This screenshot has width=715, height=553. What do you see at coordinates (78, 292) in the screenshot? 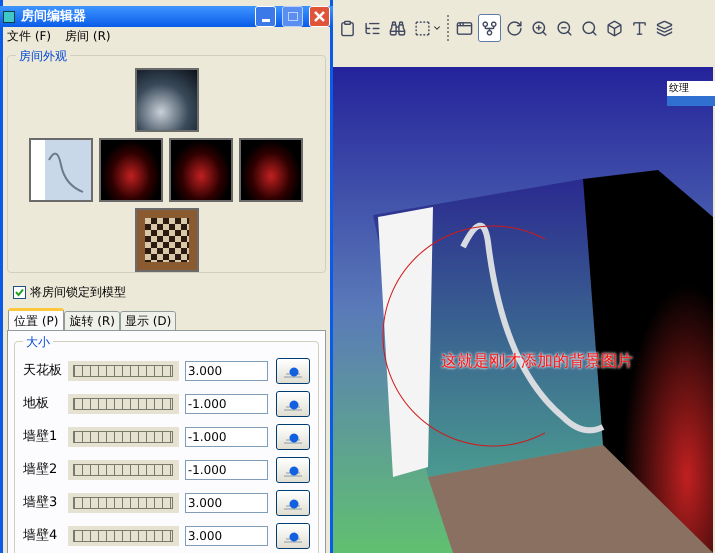
I see `checkbox-label: 将房间锁定到模型` at bounding box center [78, 292].